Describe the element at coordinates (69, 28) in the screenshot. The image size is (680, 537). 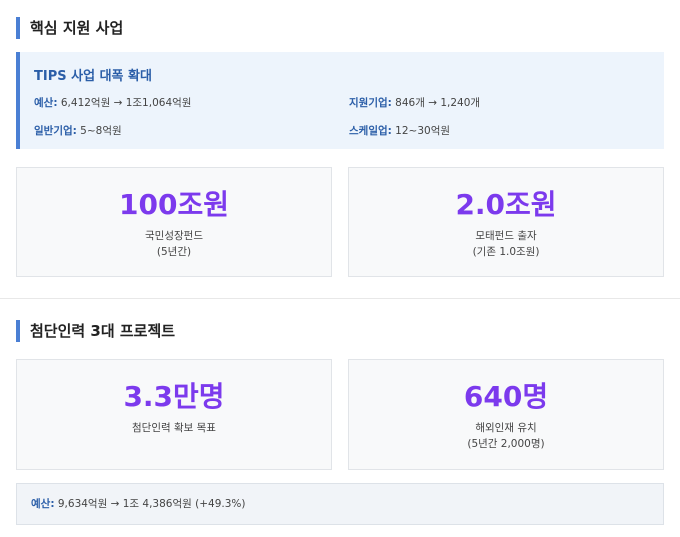
I see `section-title-core-support: 핵심 지원 사업` at that location.